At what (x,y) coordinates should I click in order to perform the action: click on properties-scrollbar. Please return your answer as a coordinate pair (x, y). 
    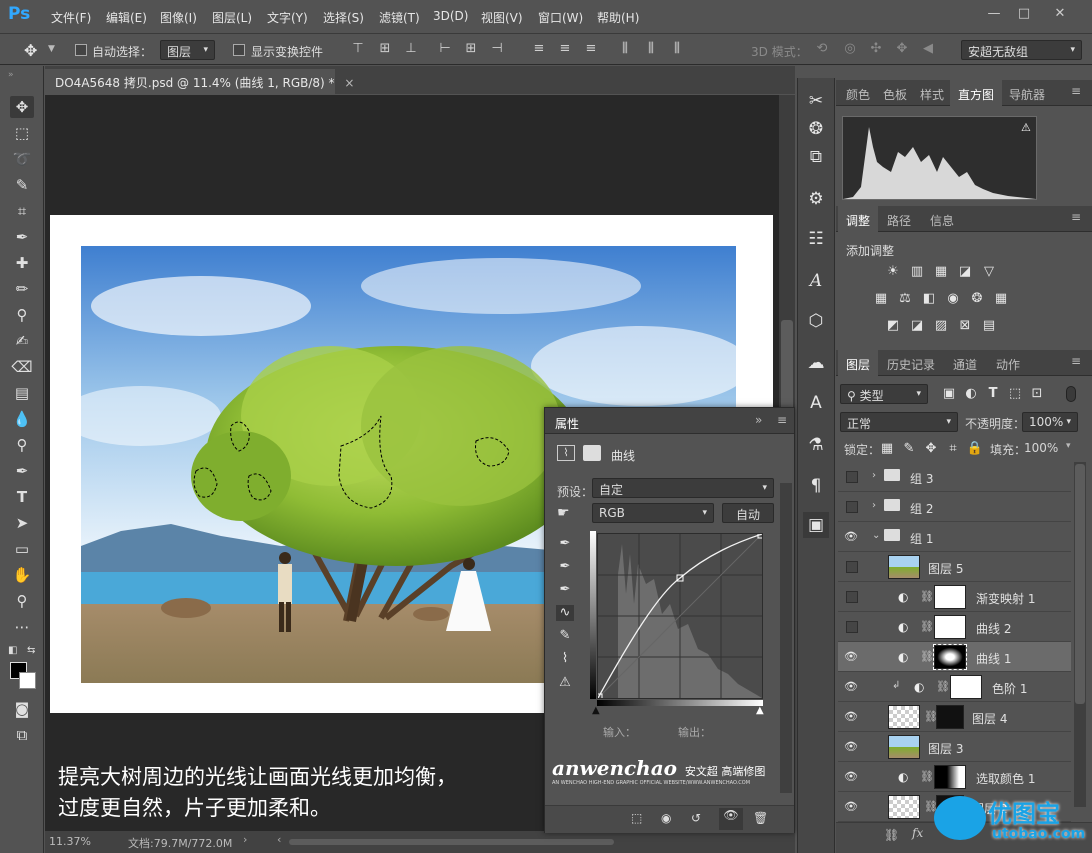
    Looking at the image, I should click on (786, 638).